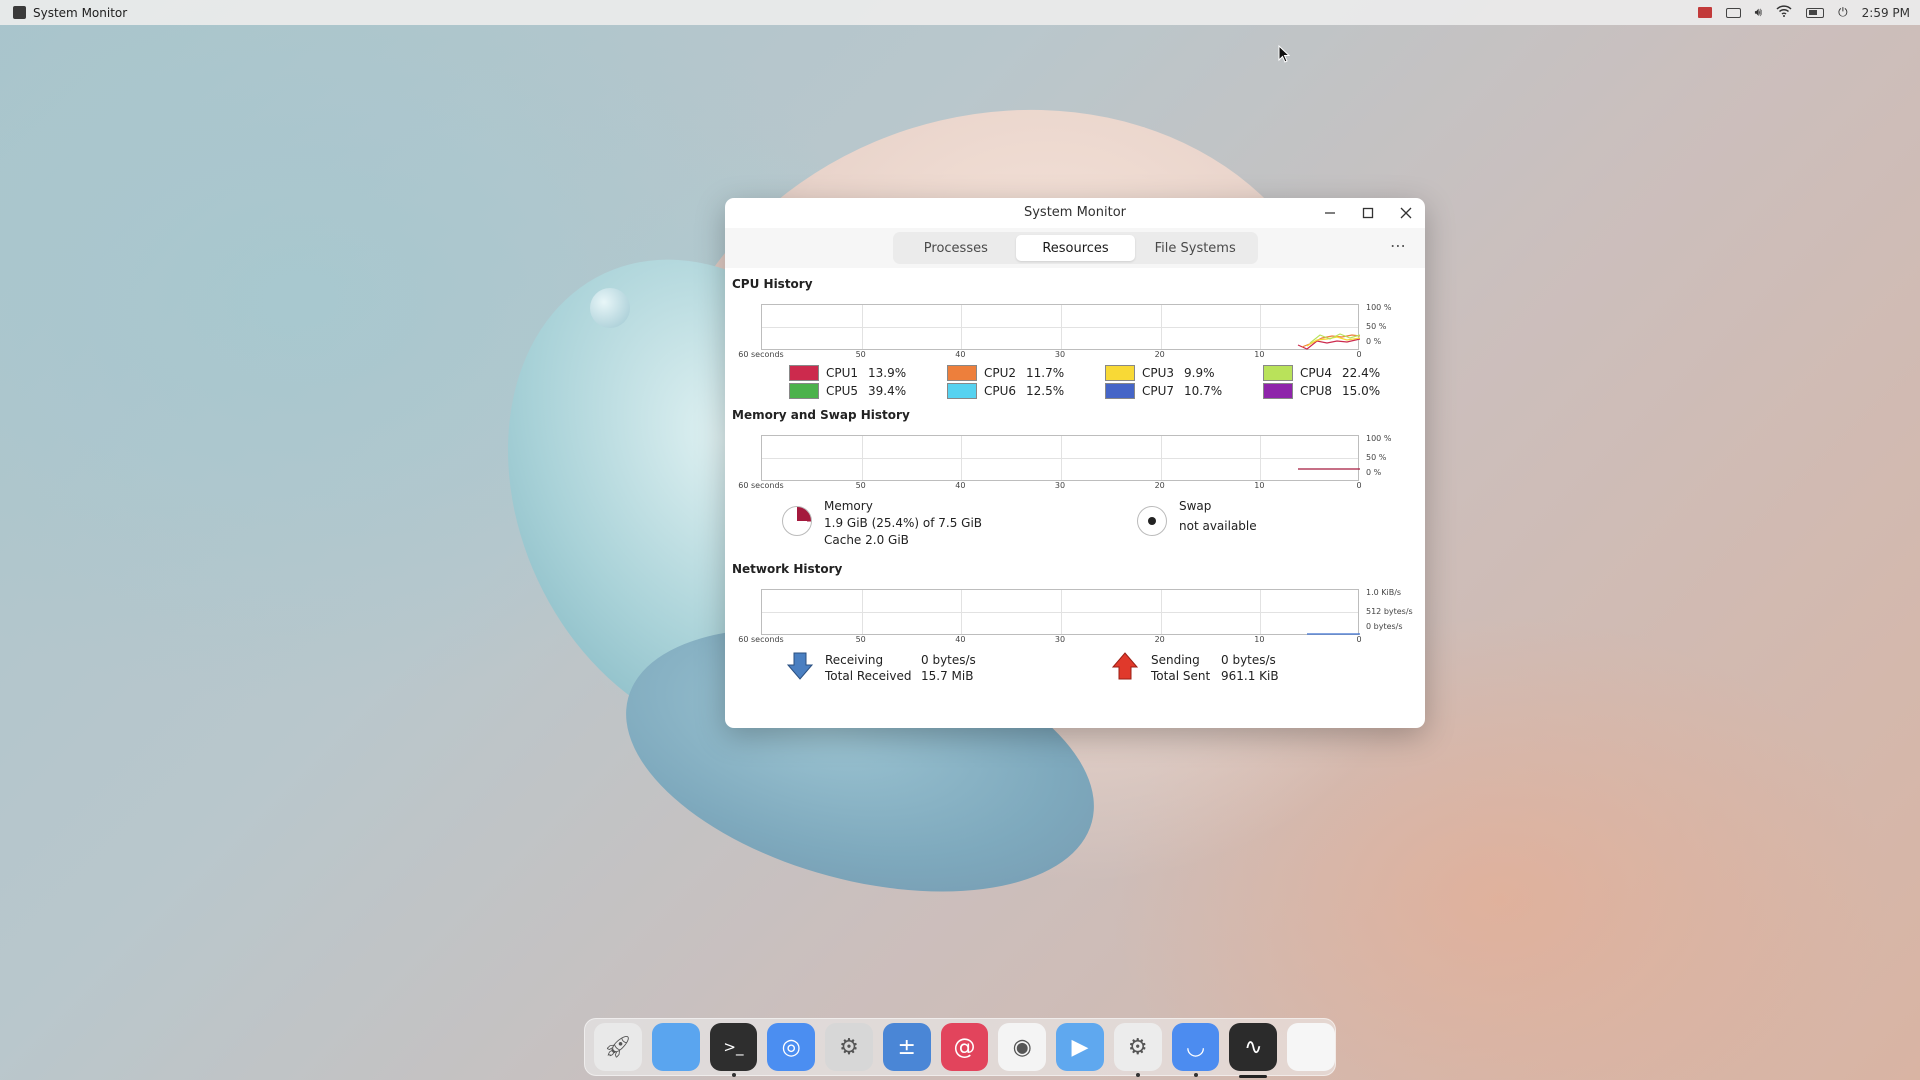  Describe the element at coordinates (1784, 12) in the screenshot. I see `wifi-icon` at that location.